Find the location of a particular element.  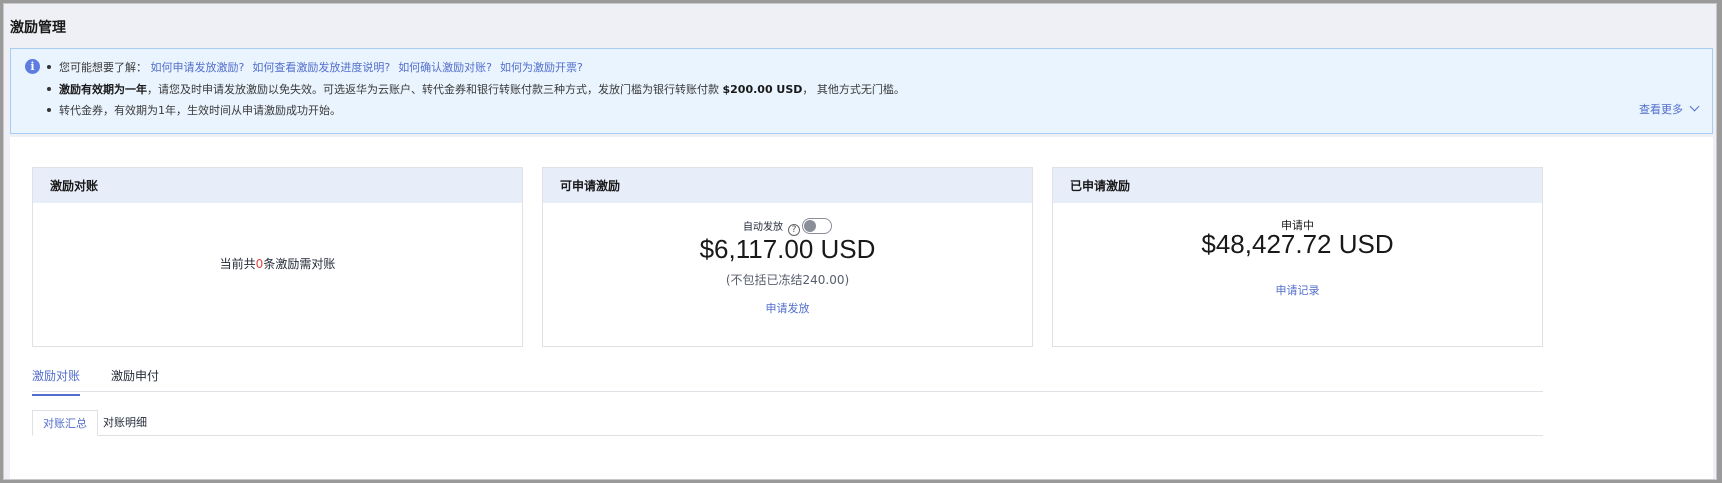

auto-issue-label: 自动发放 is located at coordinates (763, 227).